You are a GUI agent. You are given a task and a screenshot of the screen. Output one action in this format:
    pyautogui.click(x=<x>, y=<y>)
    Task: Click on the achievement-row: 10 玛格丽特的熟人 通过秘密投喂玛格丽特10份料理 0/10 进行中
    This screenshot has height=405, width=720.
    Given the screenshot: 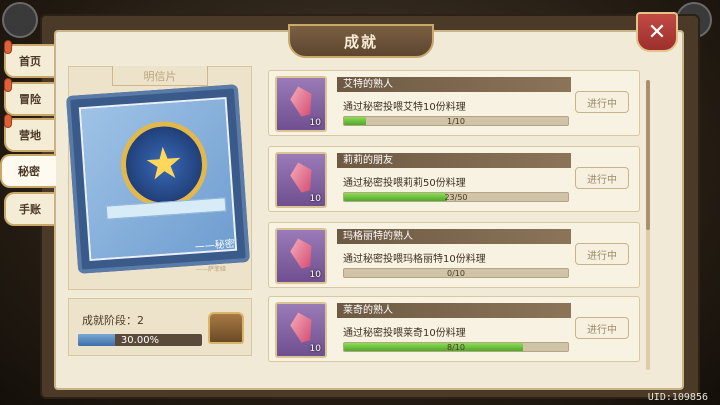 What is the action you would take?
    pyautogui.click(x=454, y=255)
    